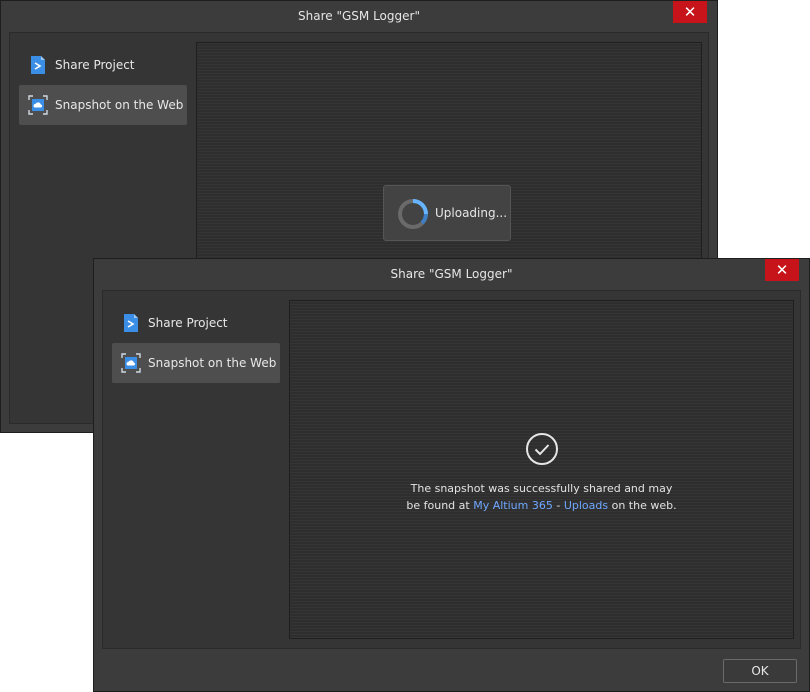 The height and width of the screenshot is (692, 810). I want to click on uploads-link: Uploads, so click(586, 505).